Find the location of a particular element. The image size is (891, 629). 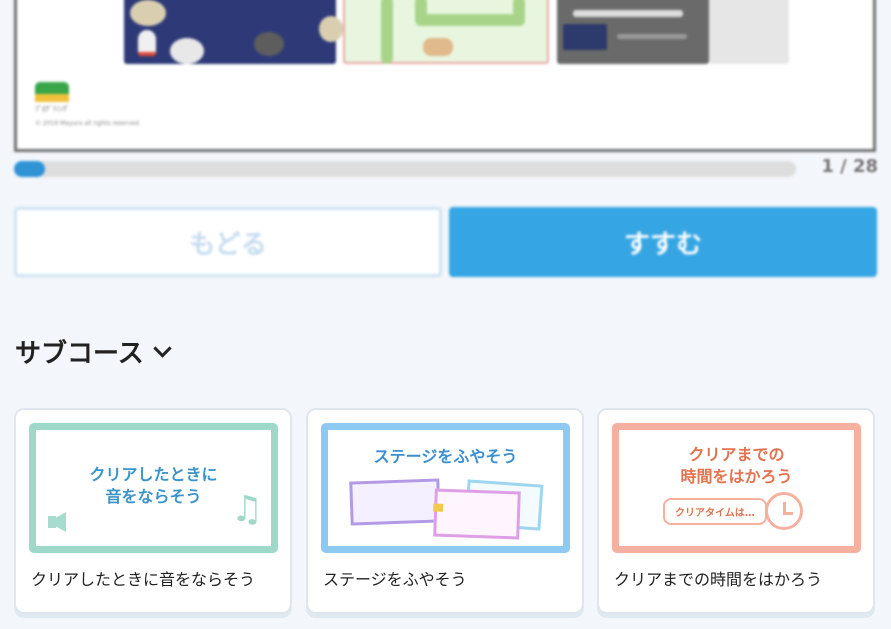

subcourse-card-image: ステージをふやそう is located at coordinates (445, 488).